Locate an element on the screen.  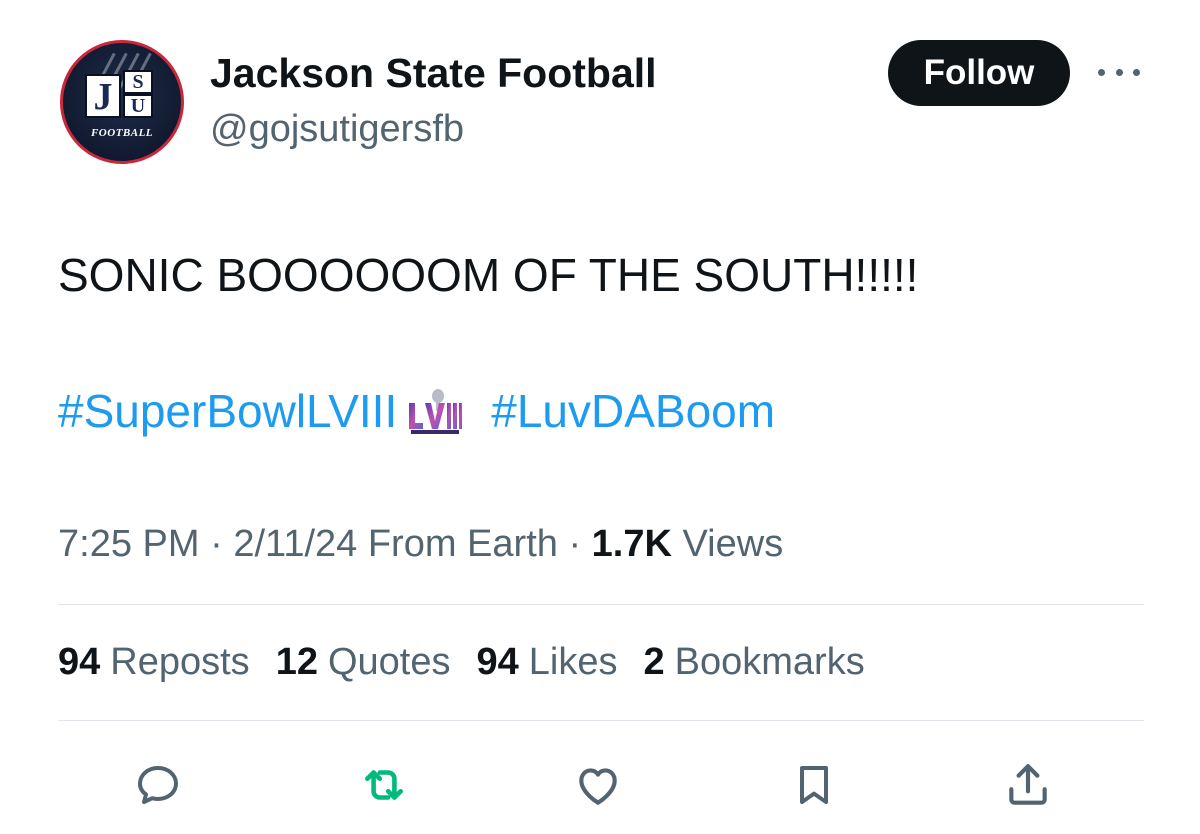
quotes-count: 12 is located at coordinates (296, 662).